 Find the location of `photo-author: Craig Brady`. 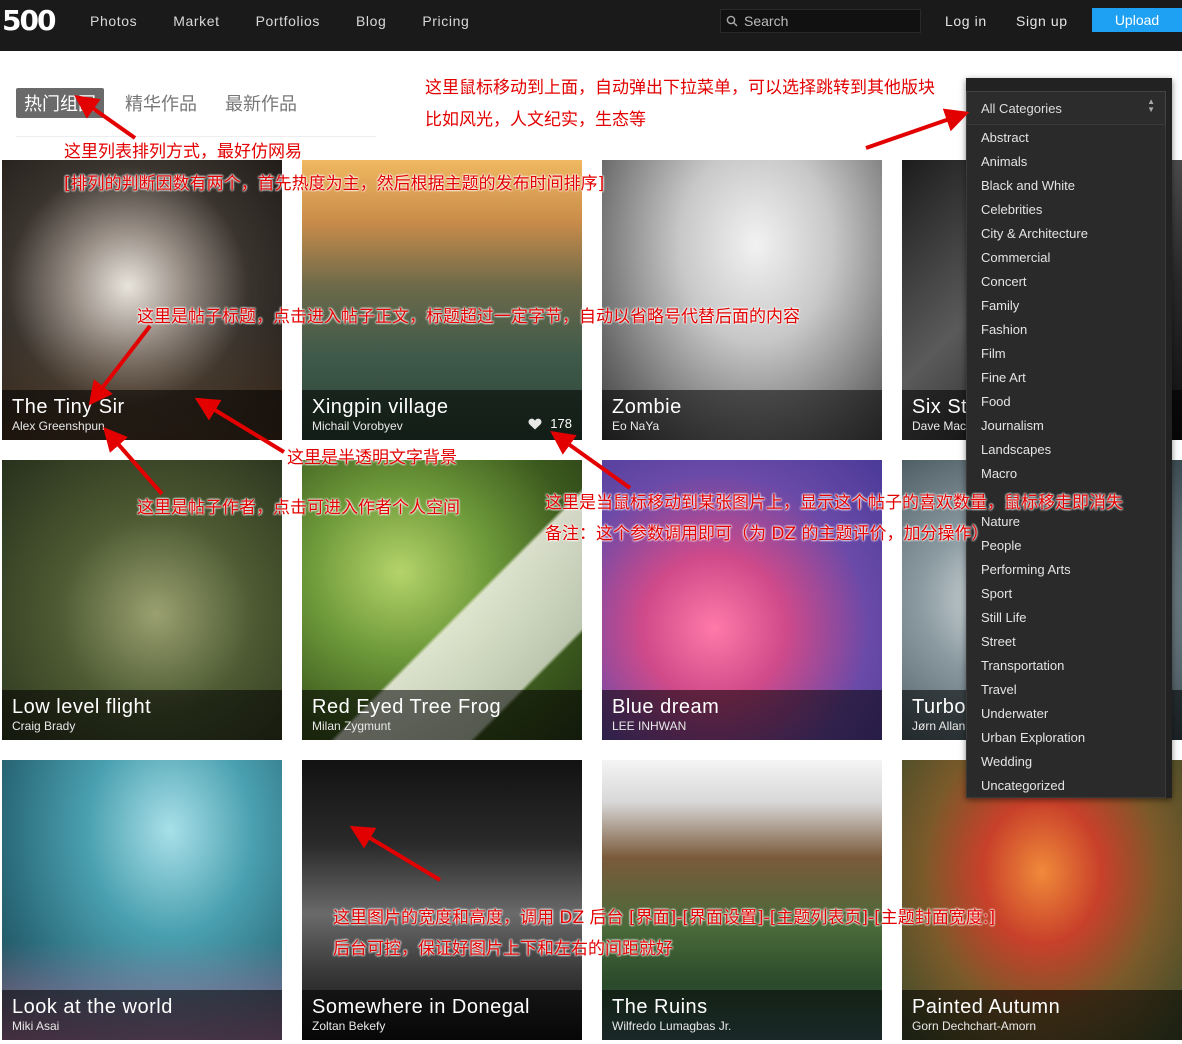

photo-author: Craig Brady is located at coordinates (43, 726).